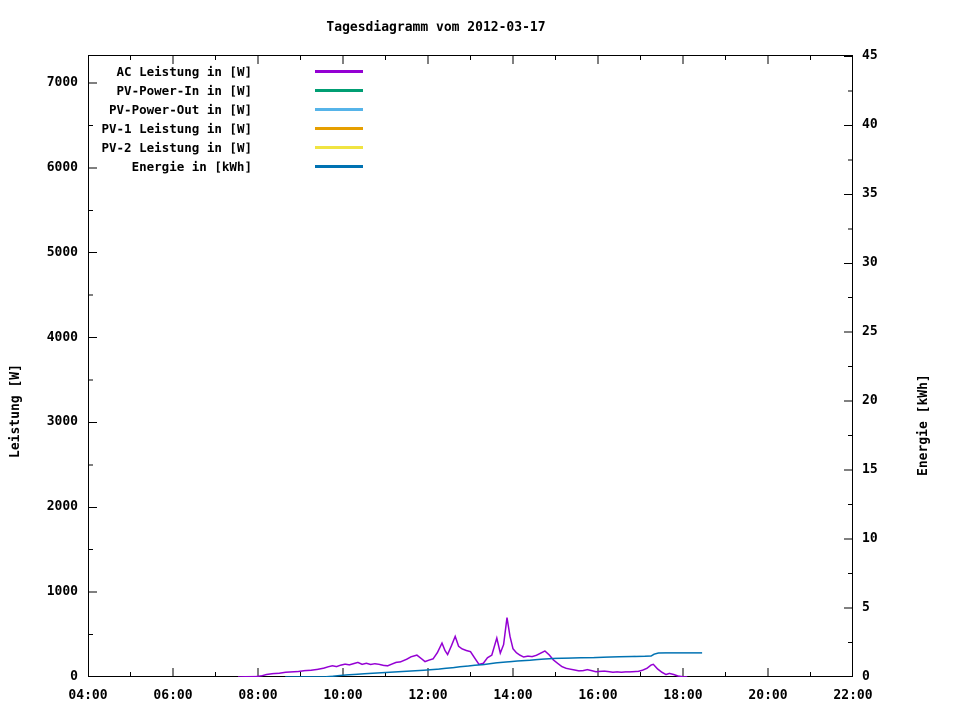 This screenshot has height=720, width=960. Describe the element at coordinates (870, 56) in the screenshot. I see `y2-tick-label: 45` at that location.